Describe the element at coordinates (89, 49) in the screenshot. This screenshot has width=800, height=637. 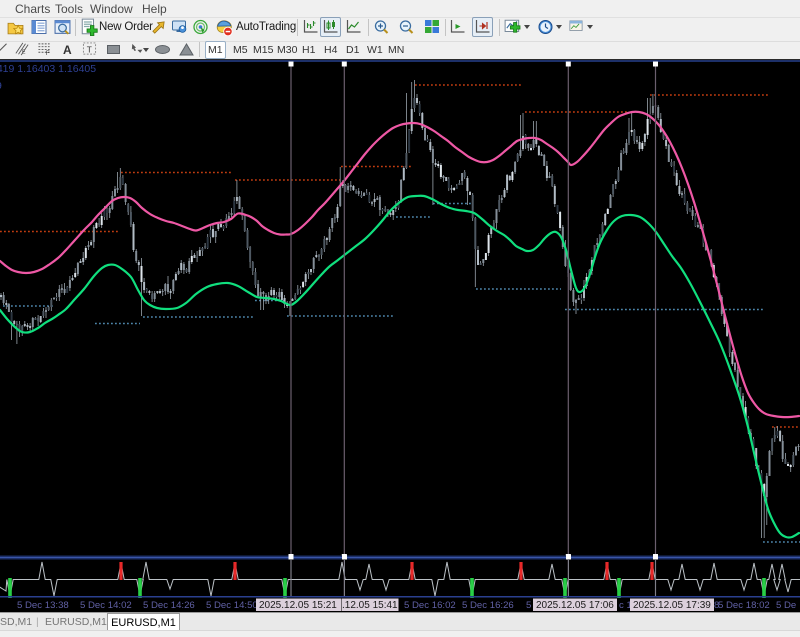
I see `svg-text: T` at that location.